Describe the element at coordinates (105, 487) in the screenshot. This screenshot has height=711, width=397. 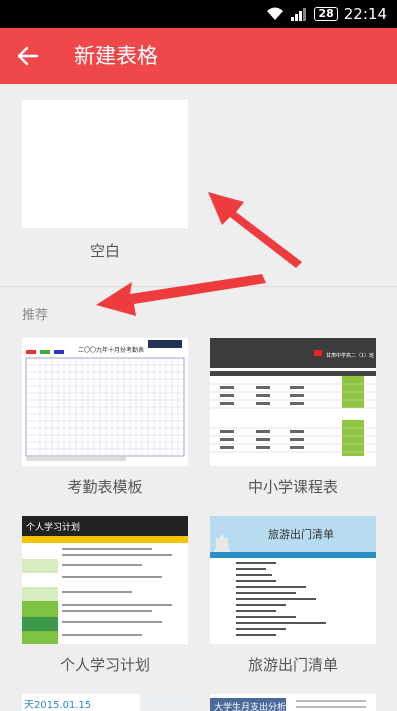
I see `attendance-template-label: 考勤表模板` at that location.